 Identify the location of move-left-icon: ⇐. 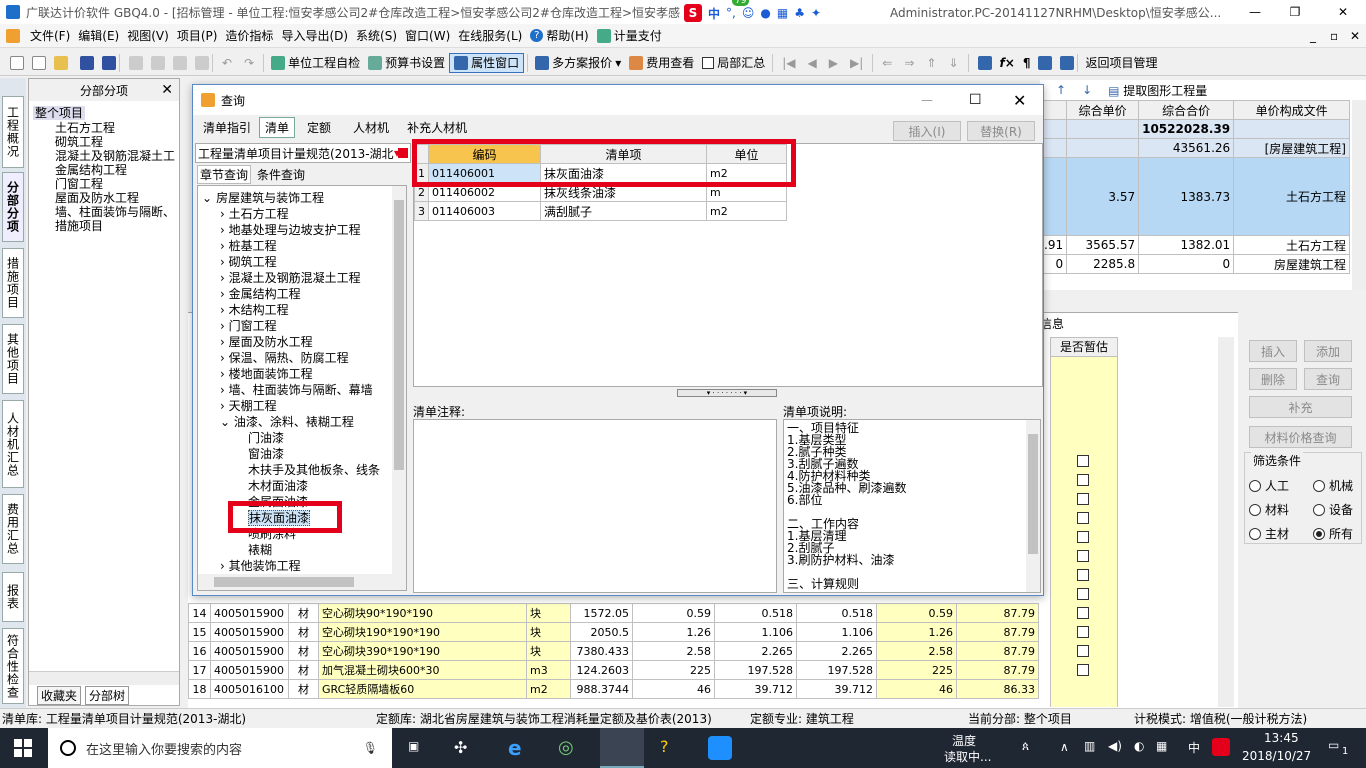
(887, 63).